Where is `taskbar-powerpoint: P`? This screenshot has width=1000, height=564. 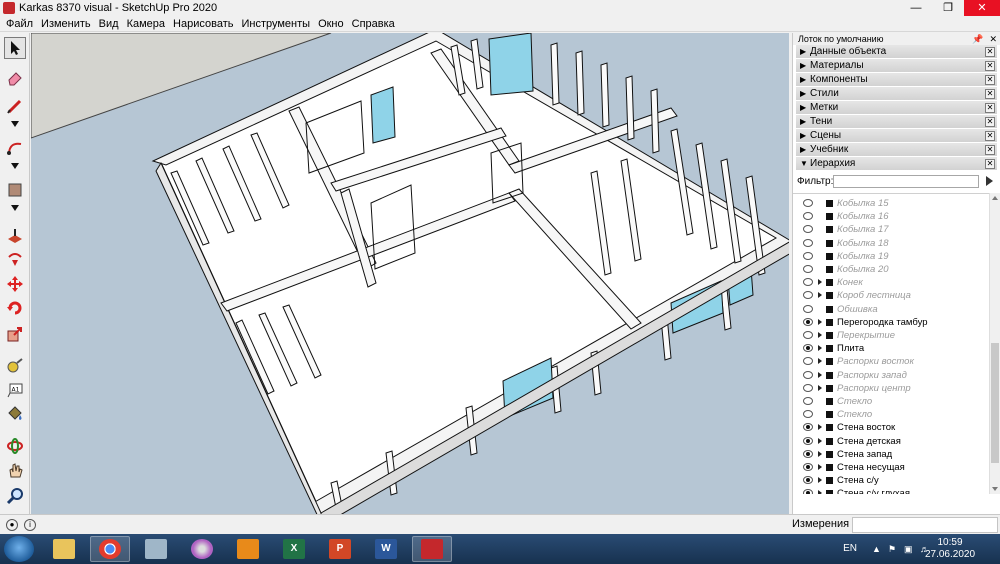 taskbar-powerpoint: P is located at coordinates (340, 549).